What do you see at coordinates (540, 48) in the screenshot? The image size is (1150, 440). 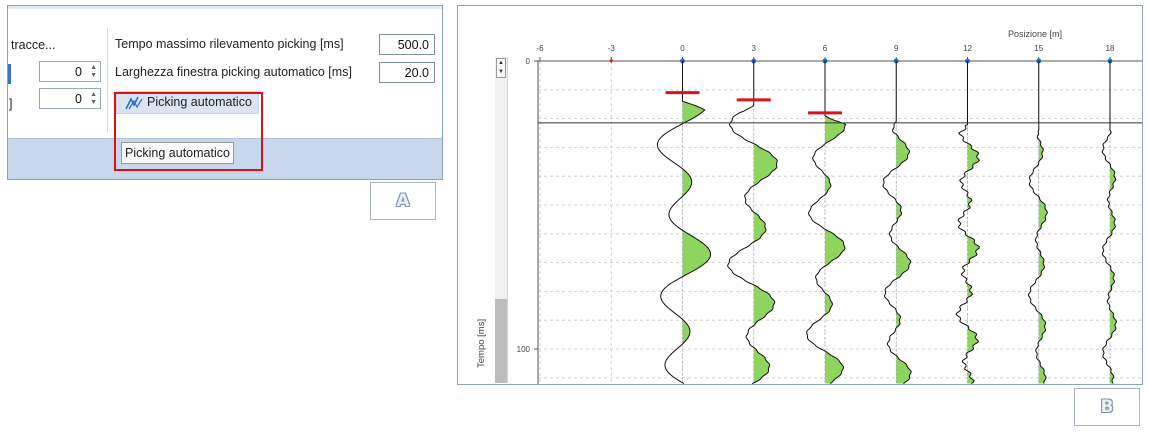 I see `x-tick-label: -6` at bounding box center [540, 48].